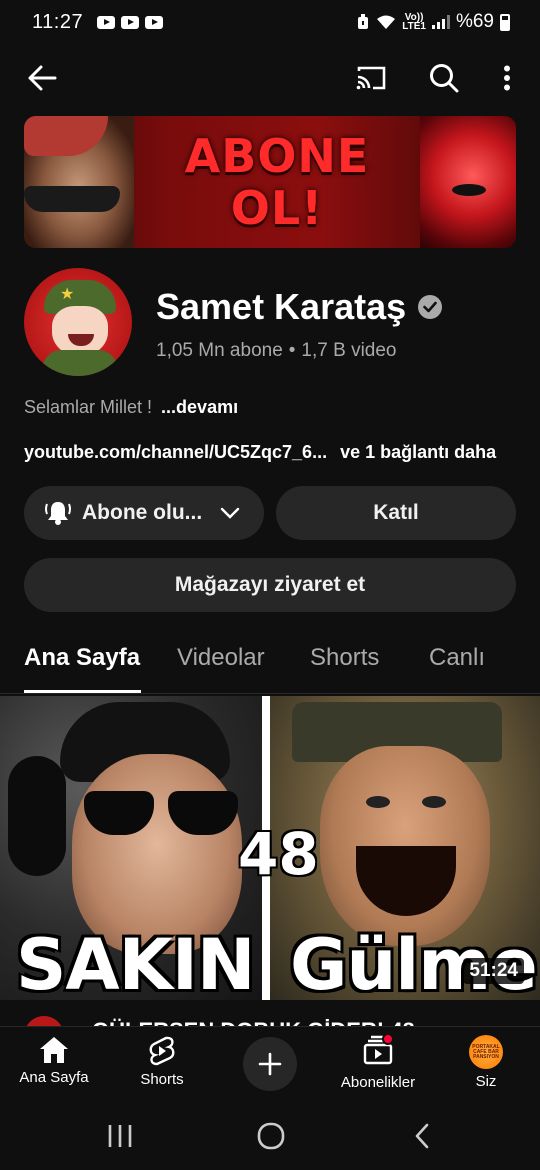 This screenshot has width=540, height=1170. Describe the element at coordinates (486, 1081) in the screenshot. I see `nav-you-label: Siz` at that location.